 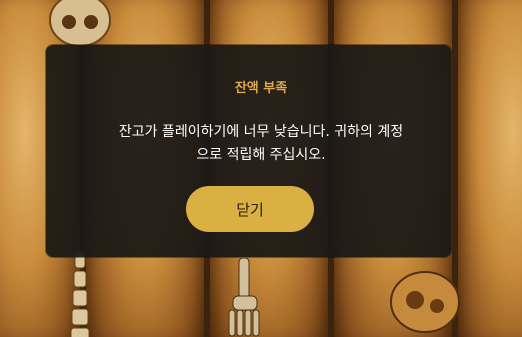 I want to click on foot-bones-icon, so click(x=244, y=297).